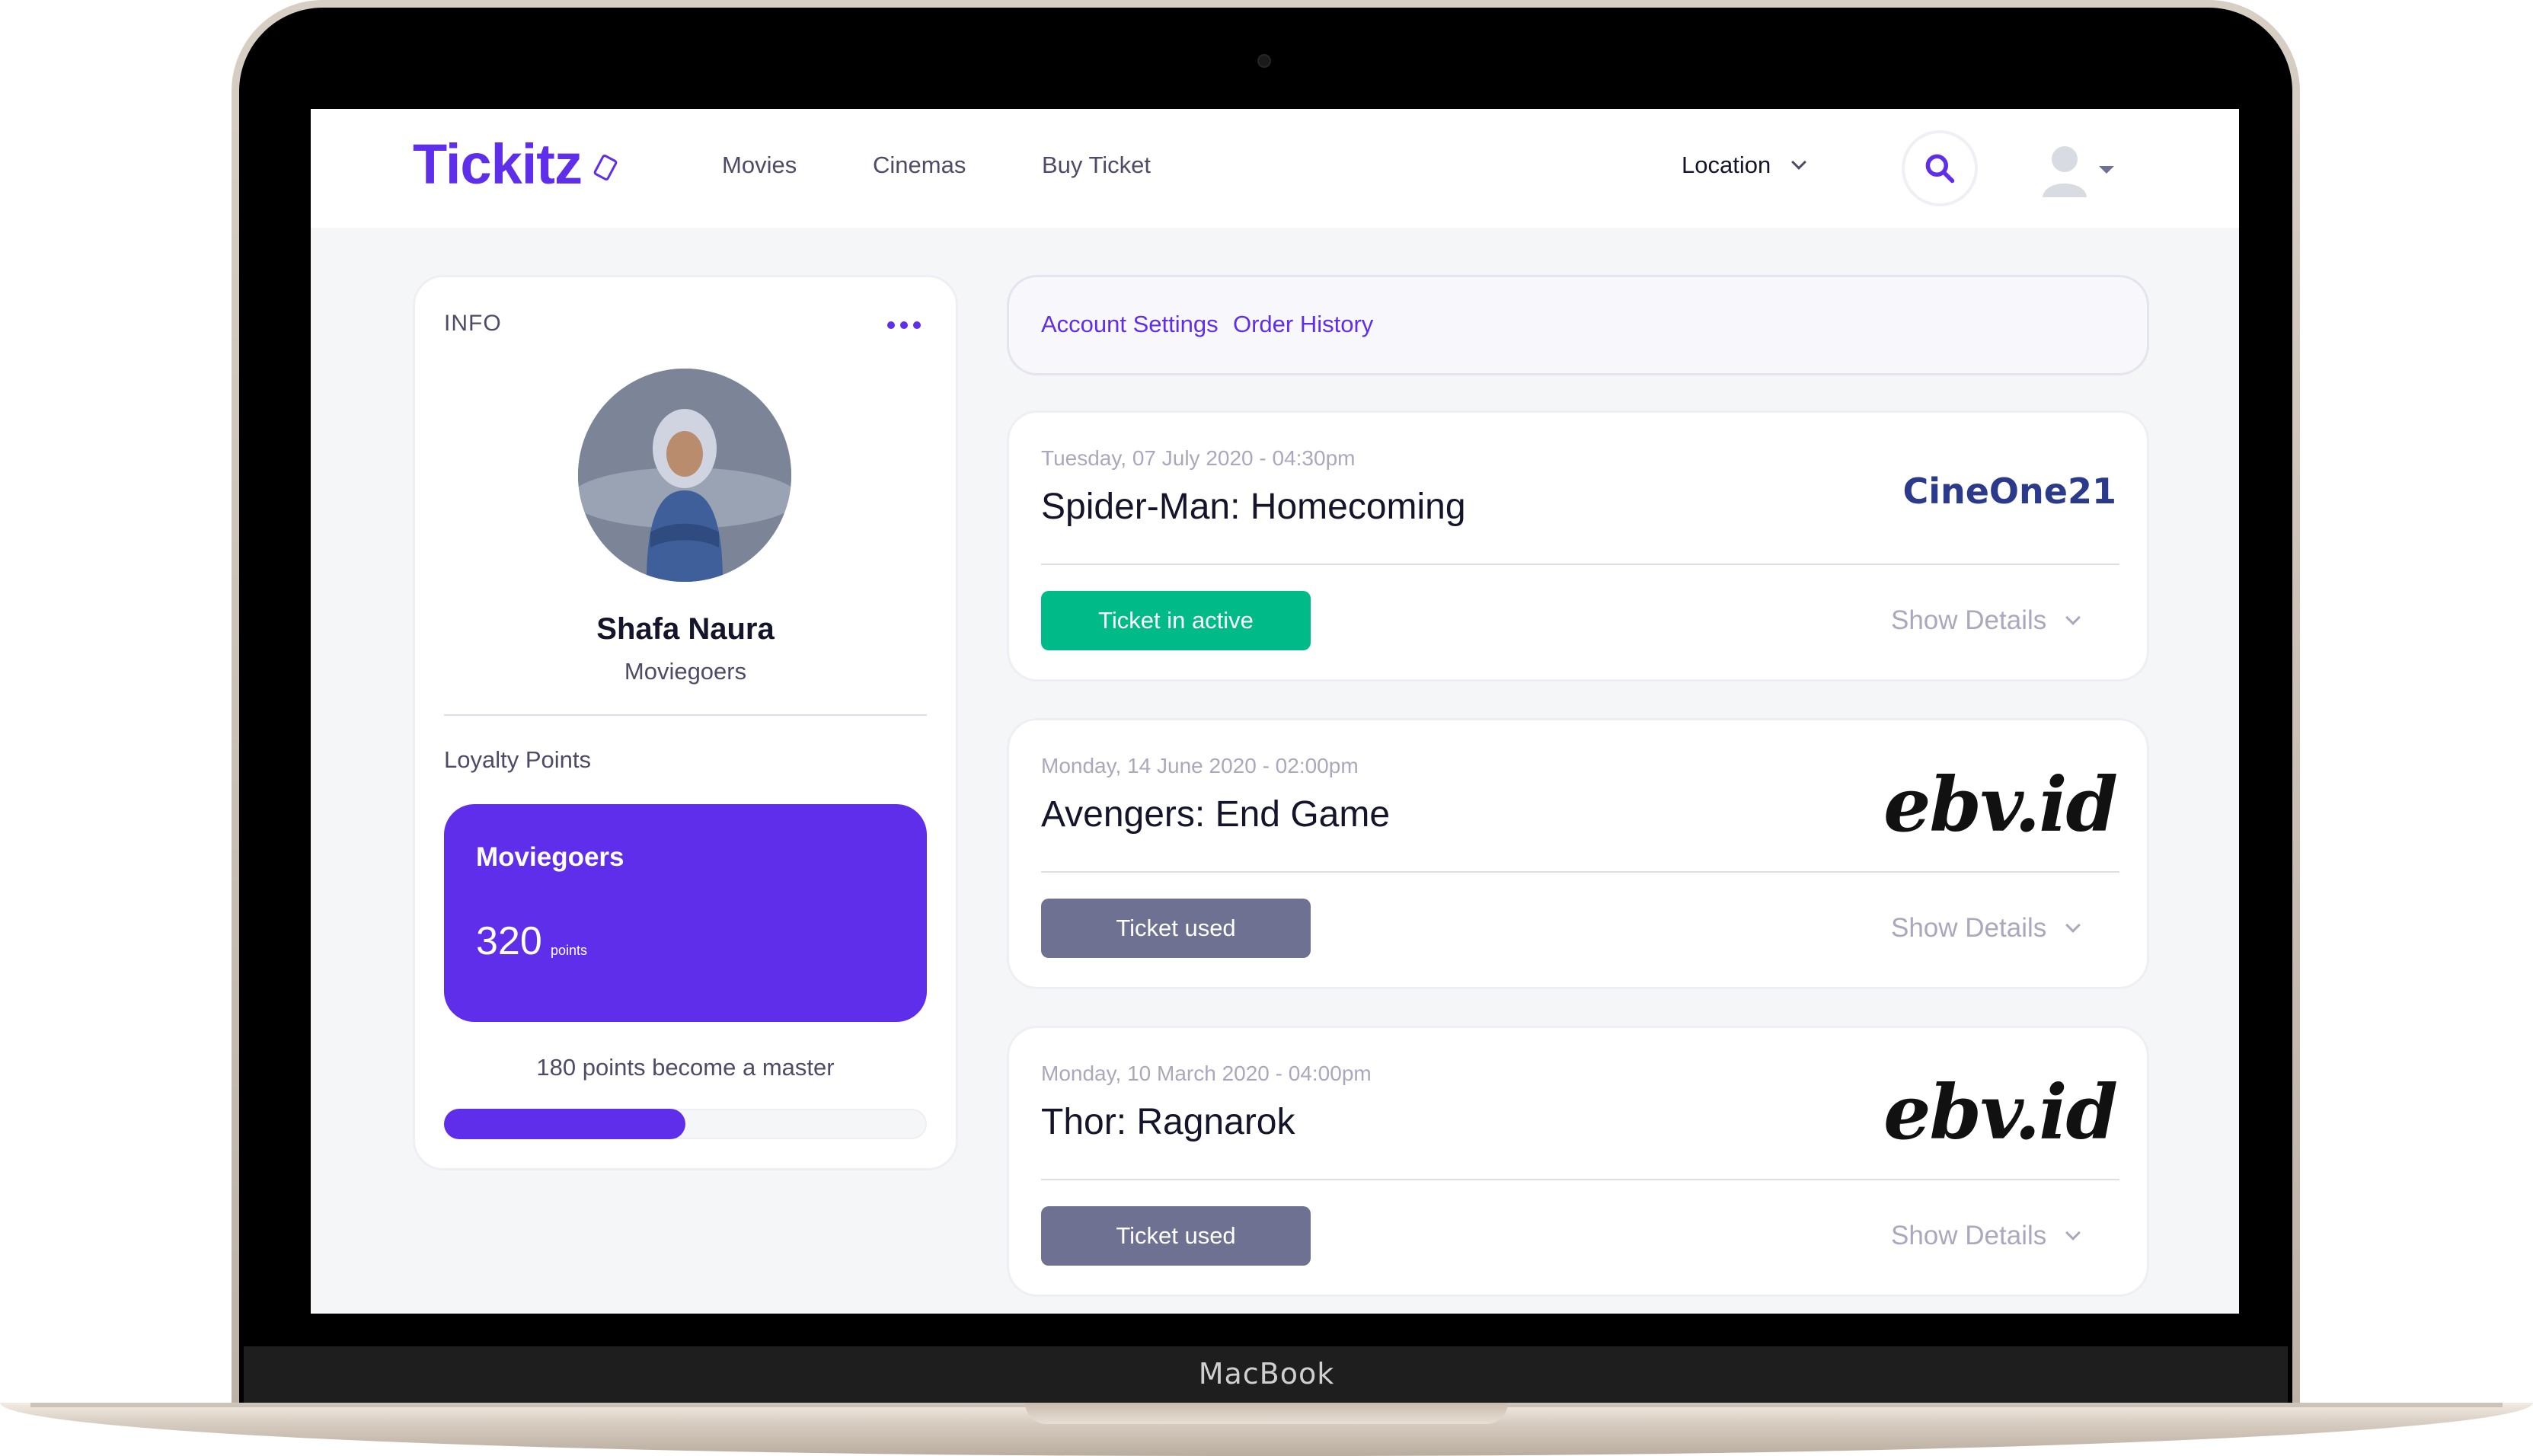 The width and height of the screenshot is (2533, 1456). Describe the element at coordinates (1266, 1374) in the screenshot. I see `device-label: MacBook` at that location.